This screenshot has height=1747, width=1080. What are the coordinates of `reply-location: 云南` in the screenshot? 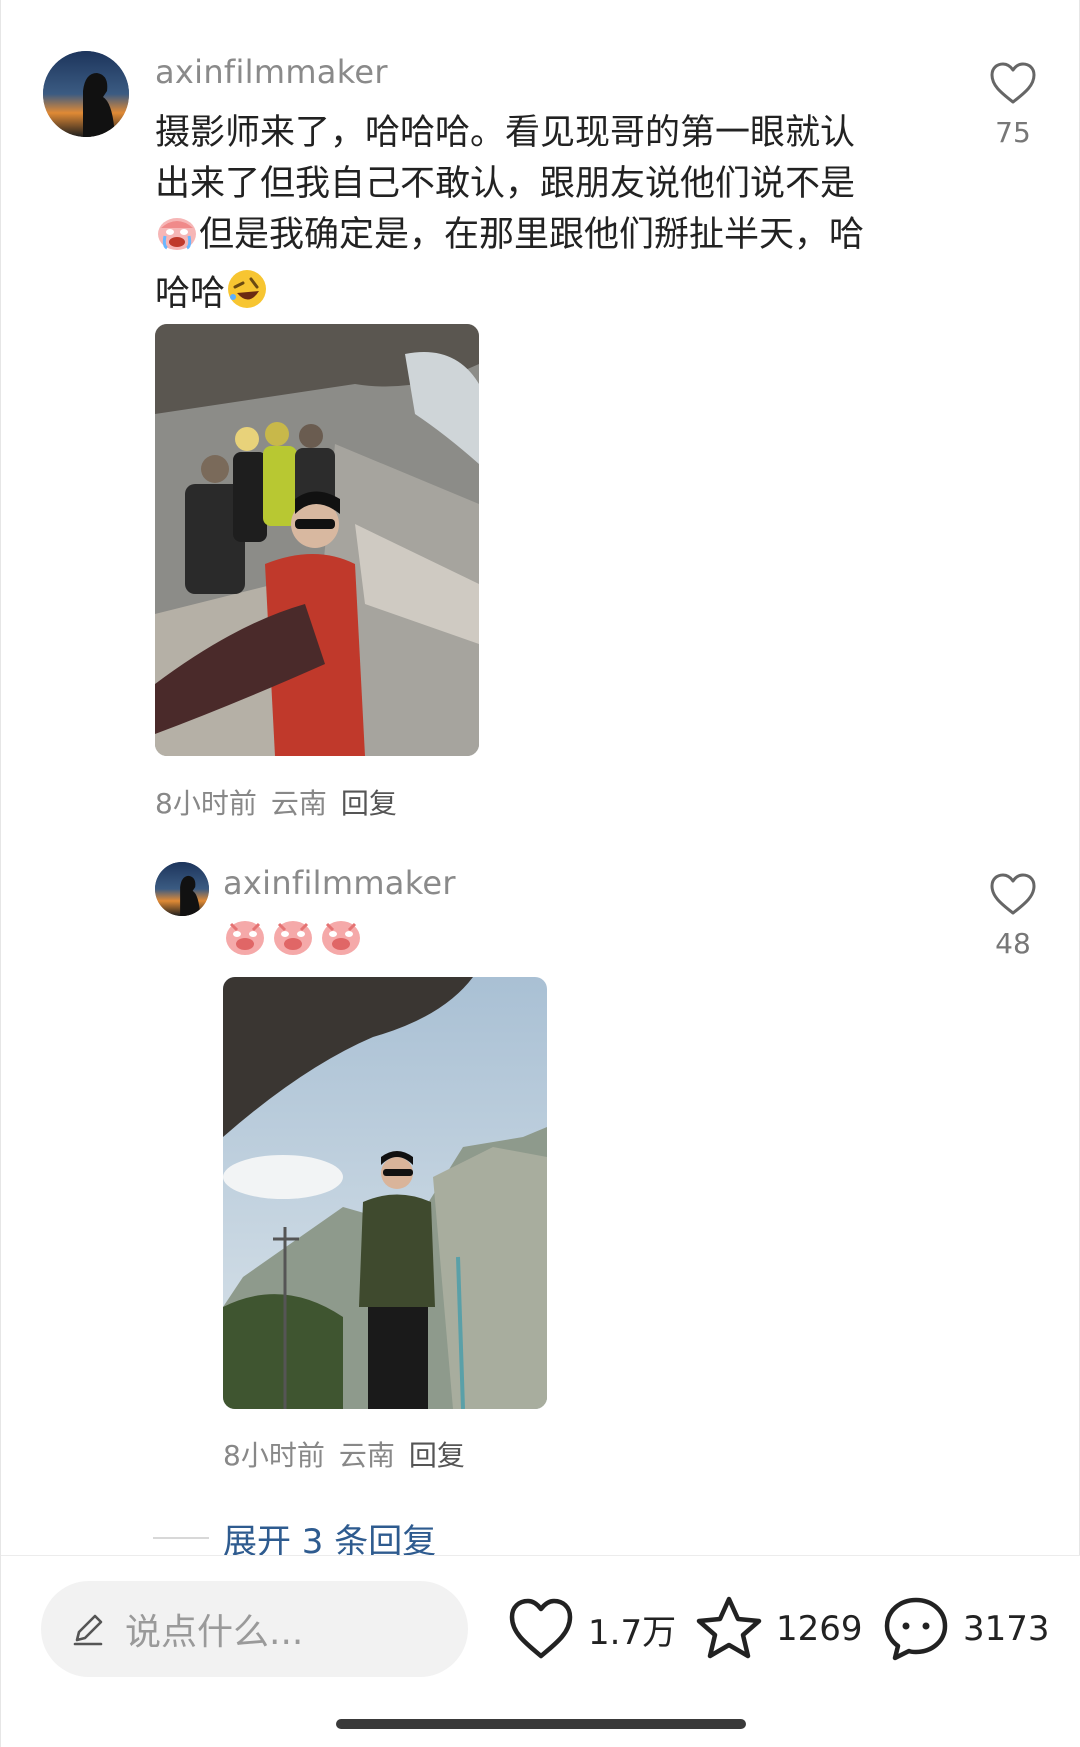 It's located at (366, 1455).